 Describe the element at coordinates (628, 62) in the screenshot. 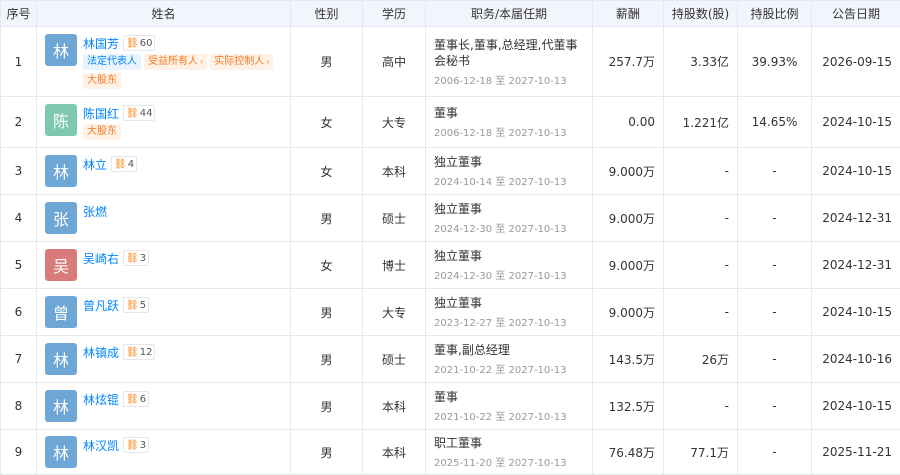

I see `salary-cell: 257.7万` at that location.